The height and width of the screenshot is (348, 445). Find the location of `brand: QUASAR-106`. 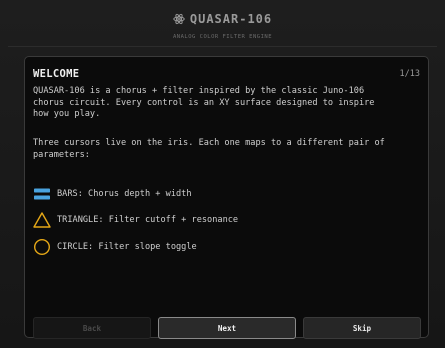

brand: QUASAR-106 is located at coordinates (222, 19).